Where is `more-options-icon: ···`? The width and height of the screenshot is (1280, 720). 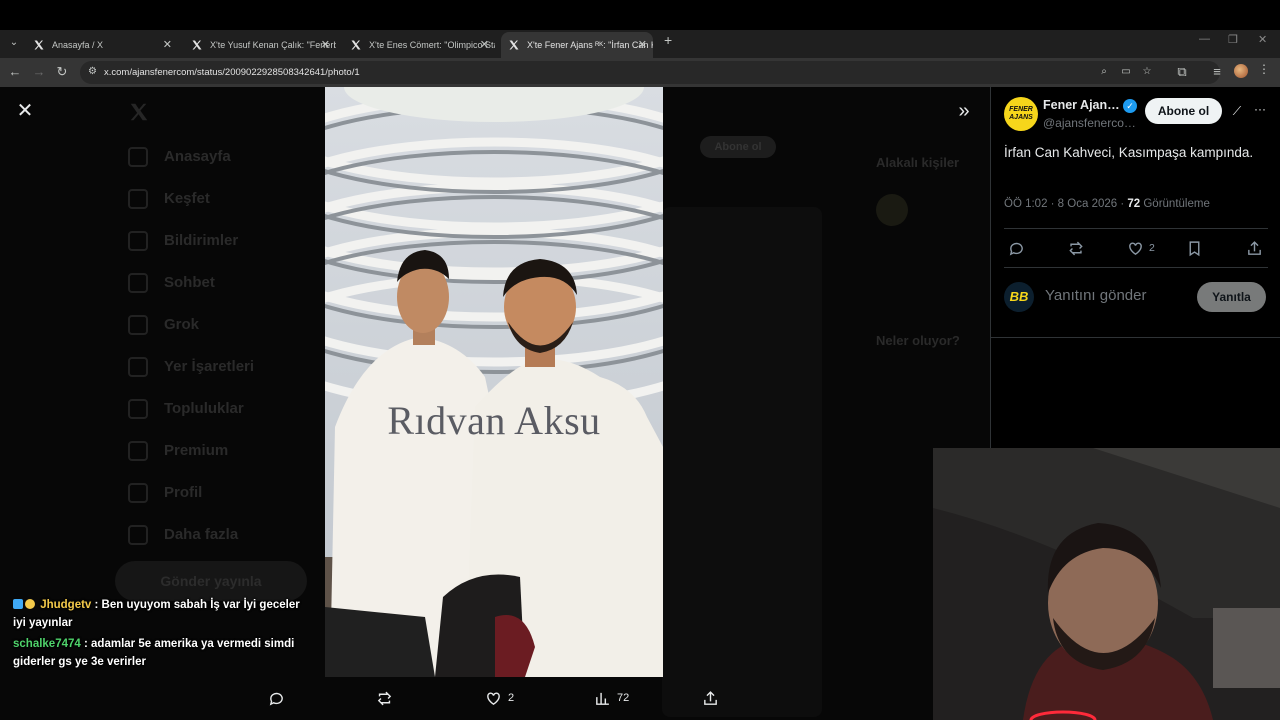
more-options-icon: ··· is located at coordinates (1260, 109).